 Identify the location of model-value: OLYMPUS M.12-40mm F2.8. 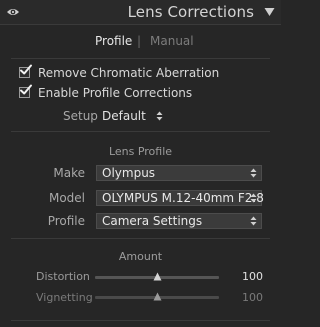
(183, 198).